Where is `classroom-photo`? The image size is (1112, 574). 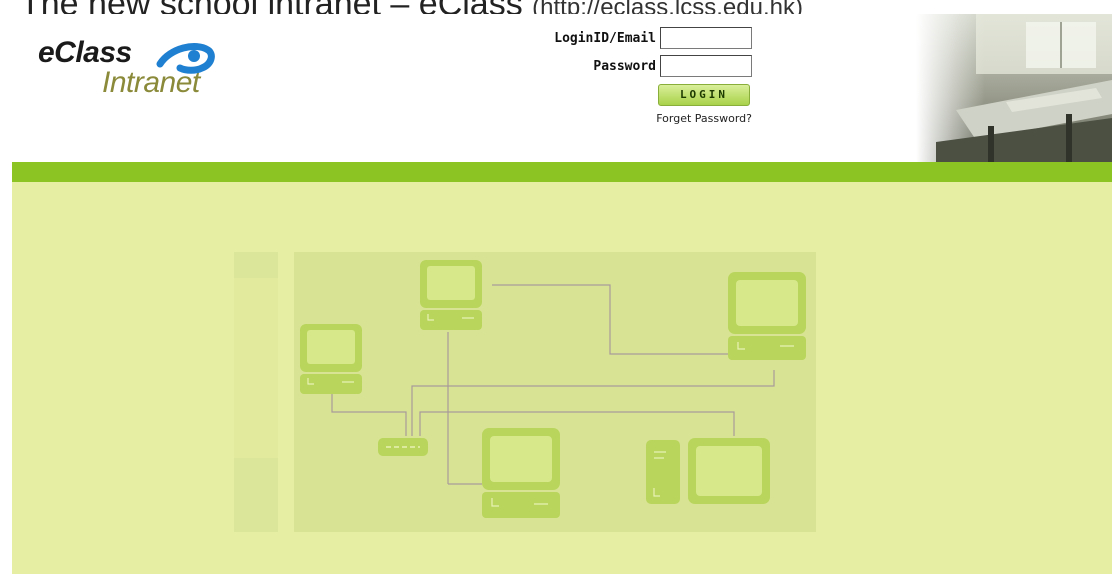 classroom-photo is located at coordinates (1014, 88).